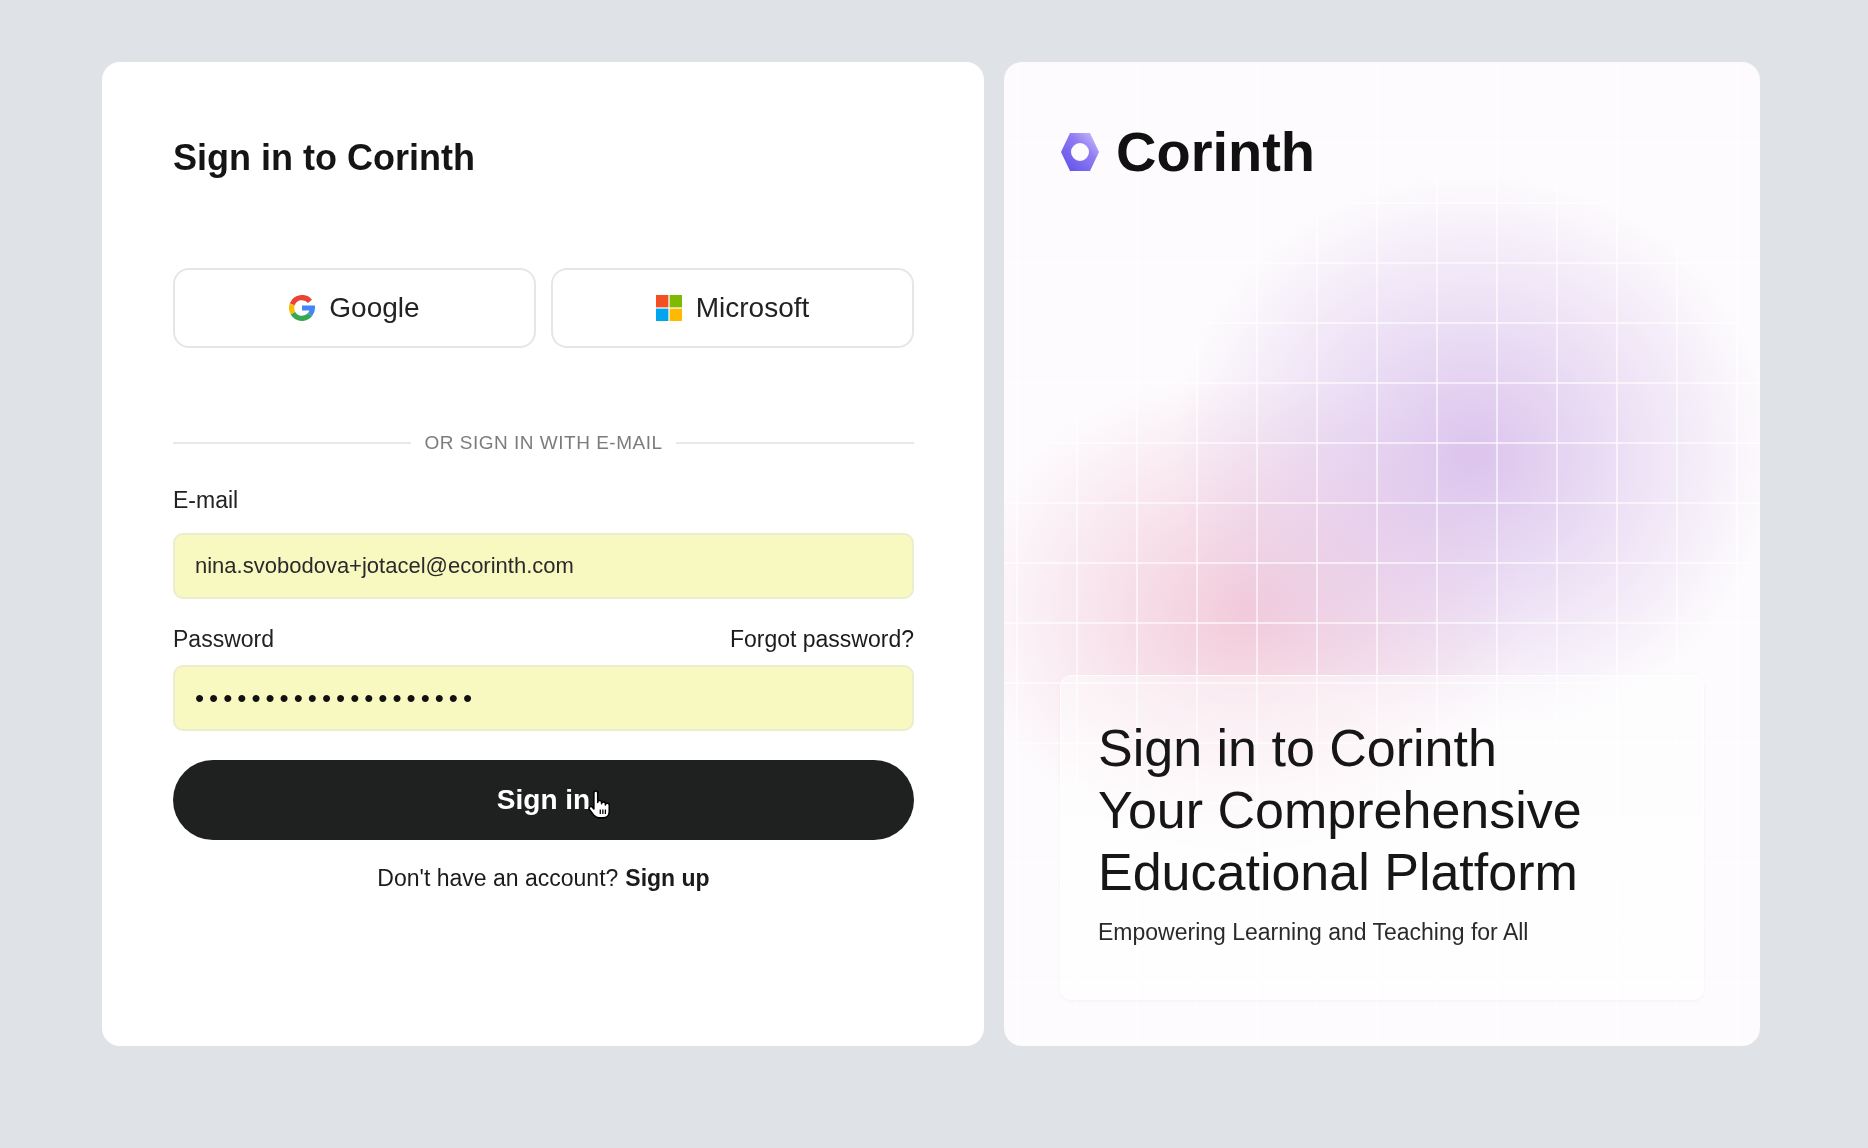  Describe the element at coordinates (1313, 932) in the screenshot. I see `hero-tagline: Empowering Learning and Teaching for All` at that location.